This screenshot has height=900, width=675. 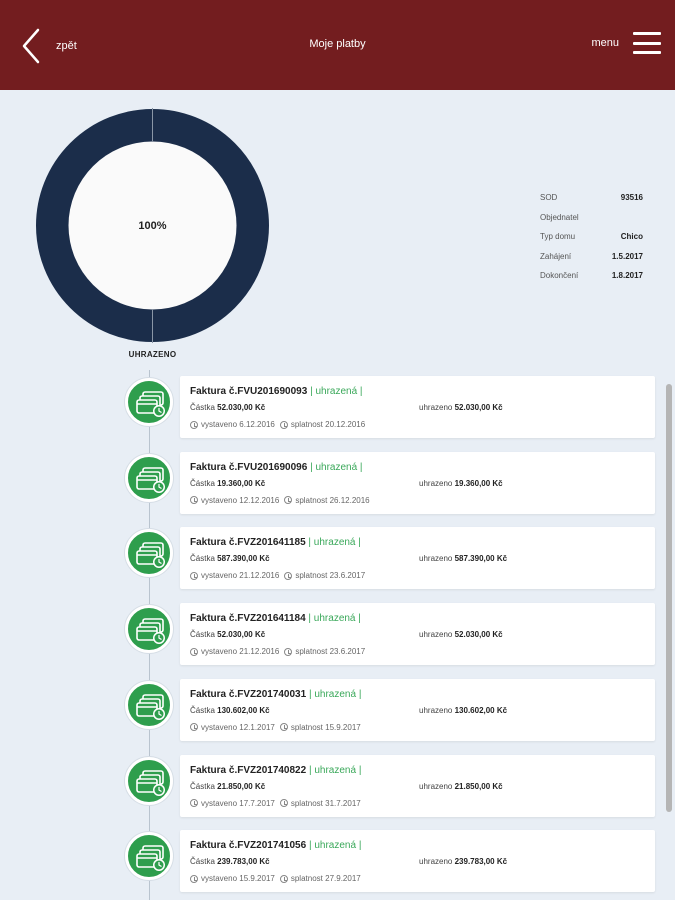 What do you see at coordinates (481, 559) in the screenshot?
I see `invoice-paid: 587.390,00 Kč` at bounding box center [481, 559].